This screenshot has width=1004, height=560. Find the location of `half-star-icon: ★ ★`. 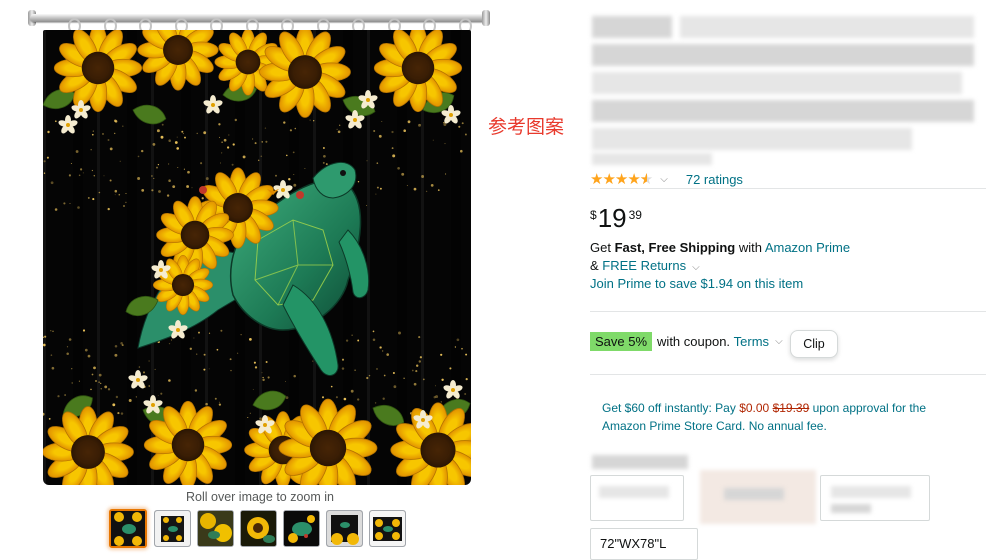

half-star-icon: ★ ★ is located at coordinates (646, 179).